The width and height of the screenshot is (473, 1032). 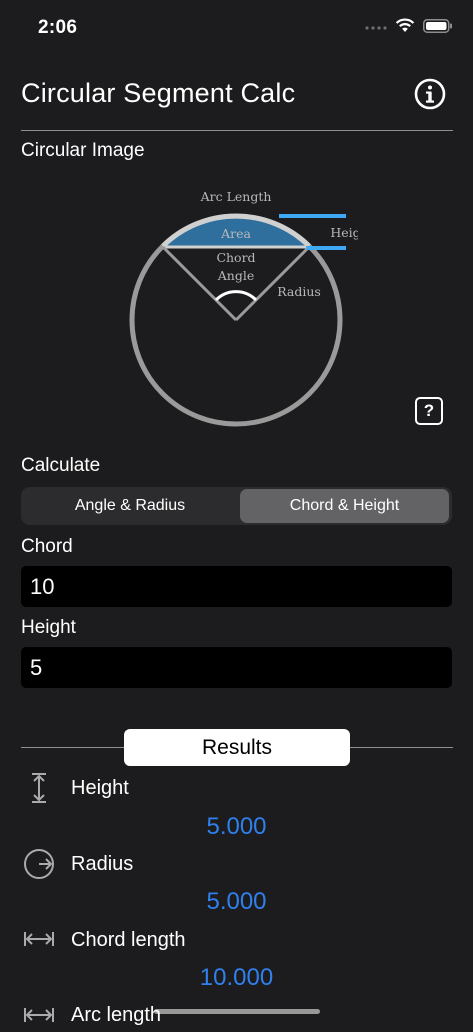 I want to click on radius-label: Radius, so click(x=299, y=291).